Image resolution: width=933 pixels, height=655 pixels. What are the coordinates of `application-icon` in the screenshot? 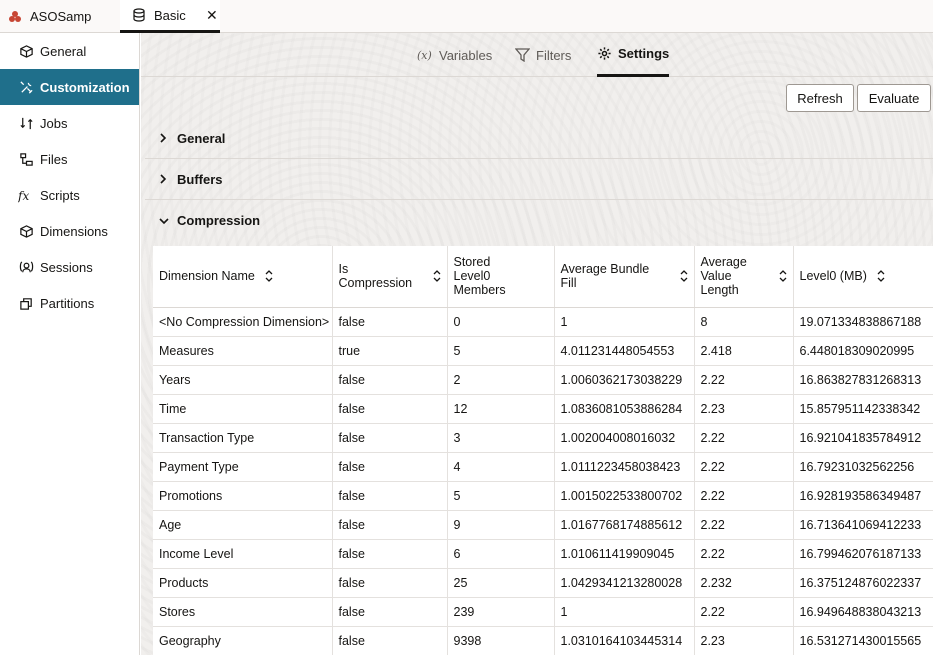 It's located at (15, 17).